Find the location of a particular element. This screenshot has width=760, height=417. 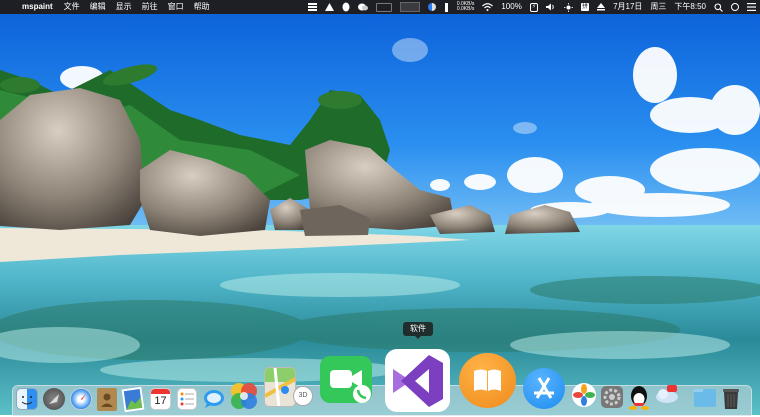

user-account-icon is located at coordinates (735, 7).